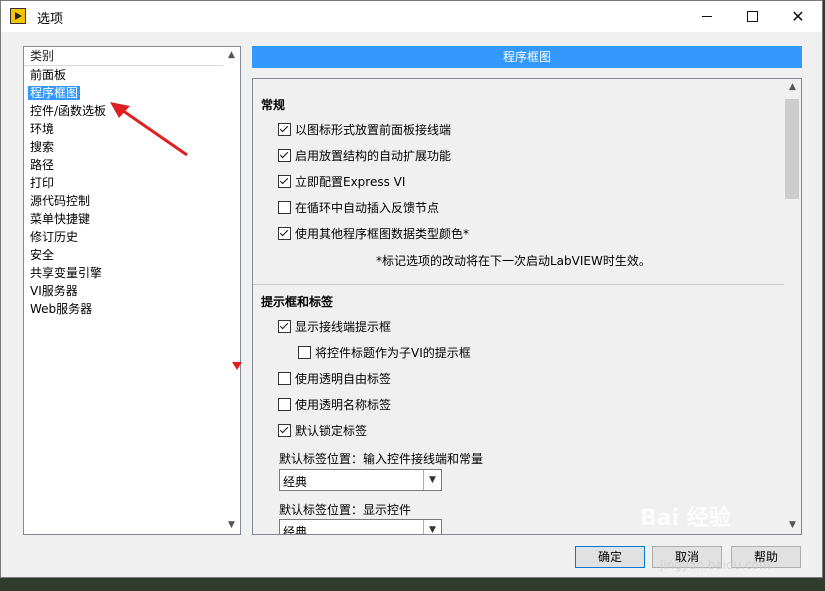  Describe the element at coordinates (360, 480) in the screenshot. I see `label-pos-input-select: 经典 ▼` at that location.